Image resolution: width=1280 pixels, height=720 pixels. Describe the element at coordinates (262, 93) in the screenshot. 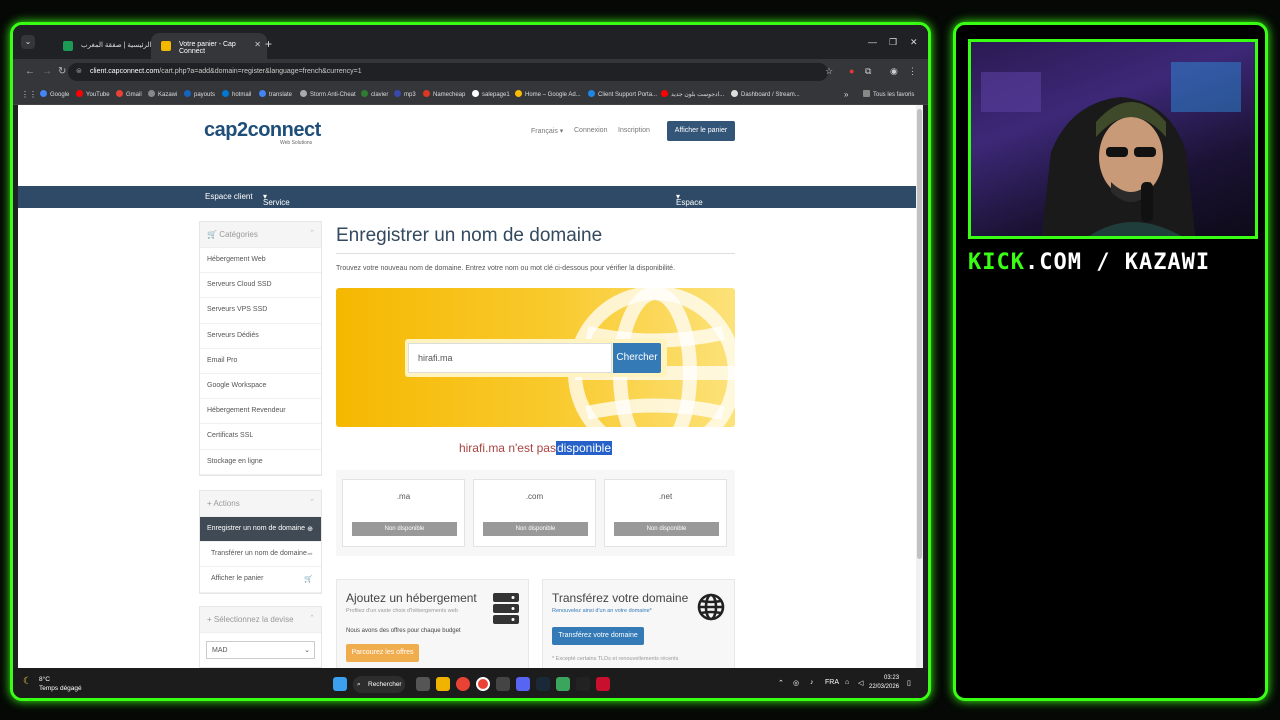

I see `translate-icon` at that location.